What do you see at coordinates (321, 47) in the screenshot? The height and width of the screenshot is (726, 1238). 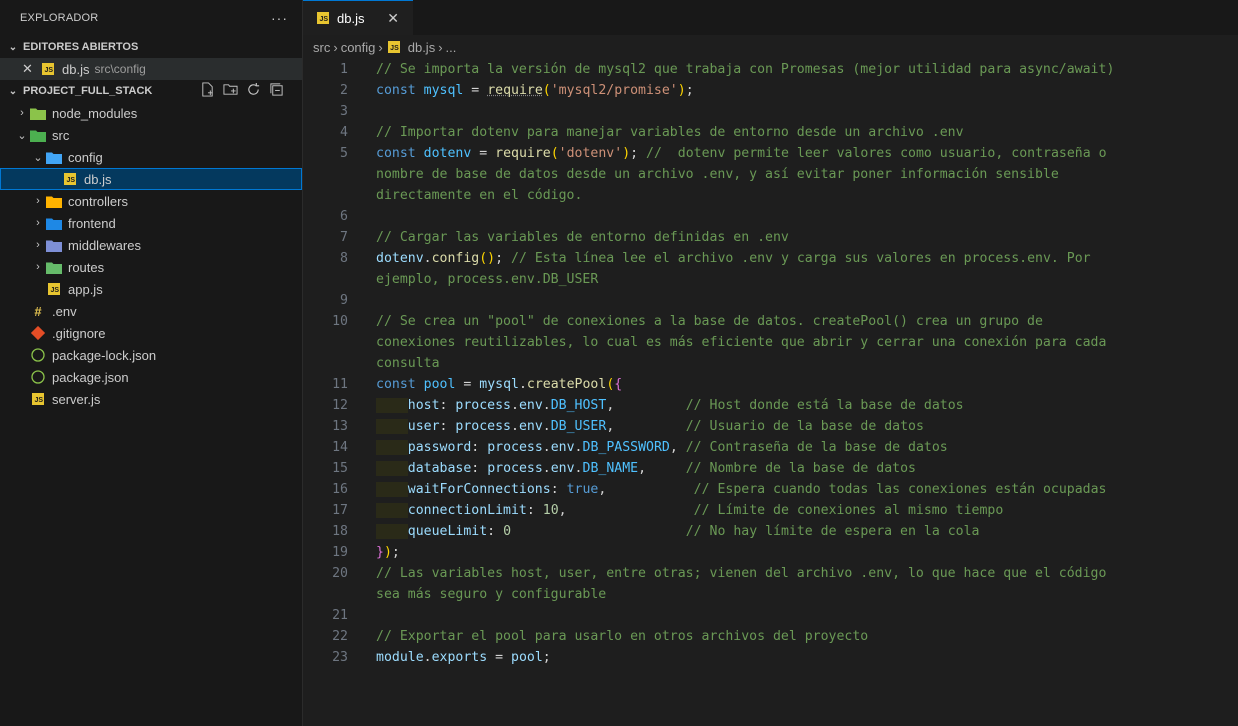 I see `breadcrumb-src: src` at bounding box center [321, 47].